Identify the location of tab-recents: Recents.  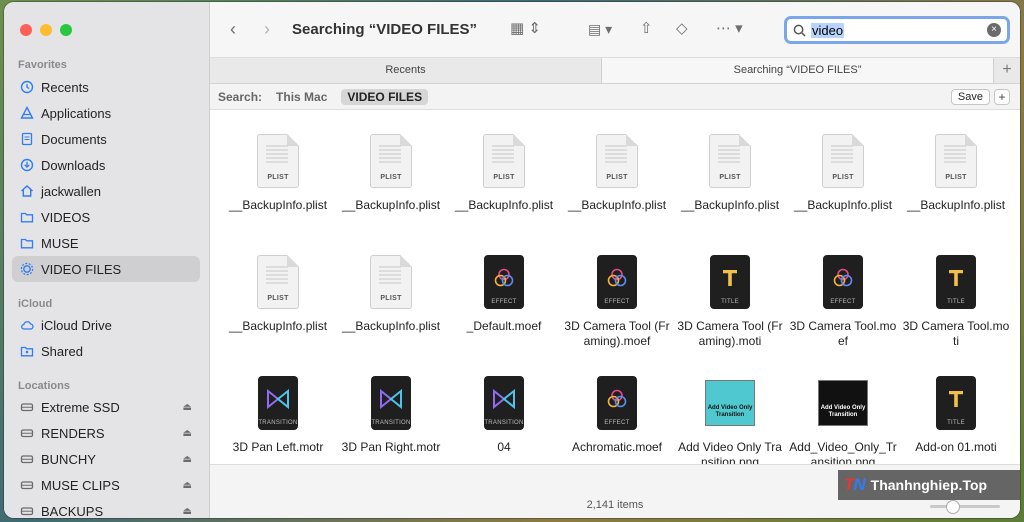
(406, 70).